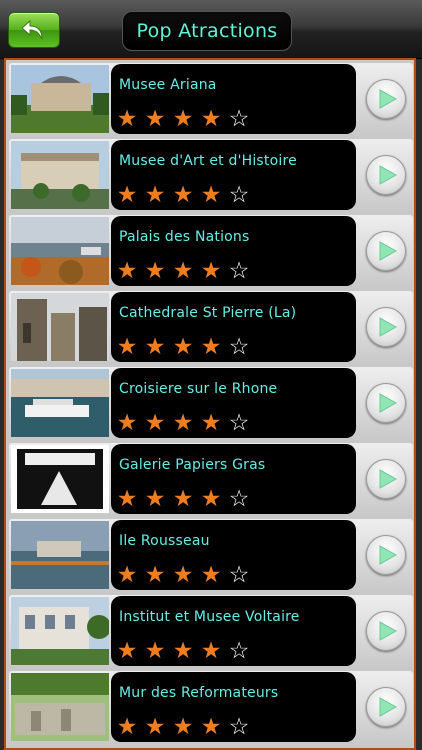 This screenshot has height=750, width=422. What do you see at coordinates (208, 313) in the screenshot?
I see `attraction-name: Cathedrale St Pierre (La)` at bounding box center [208, 313].